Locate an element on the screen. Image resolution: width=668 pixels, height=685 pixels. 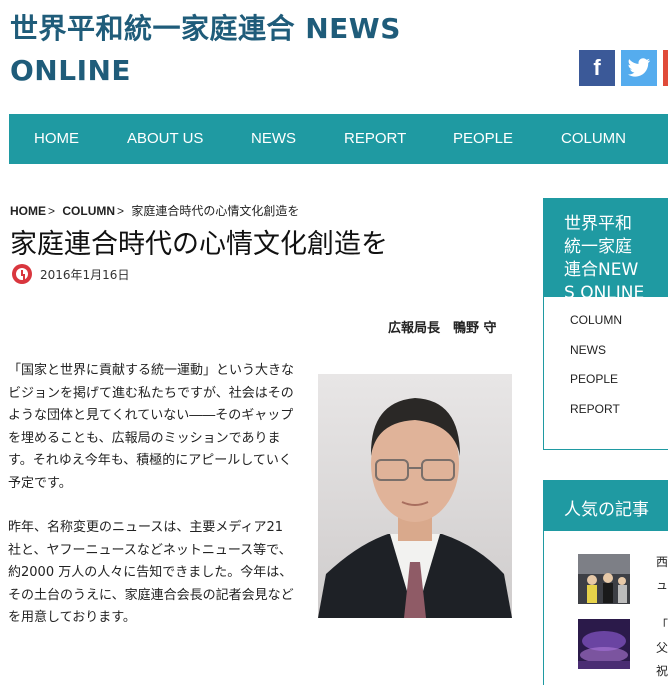
breadcrumb-home: HOME is located at coordinates (28, 211).